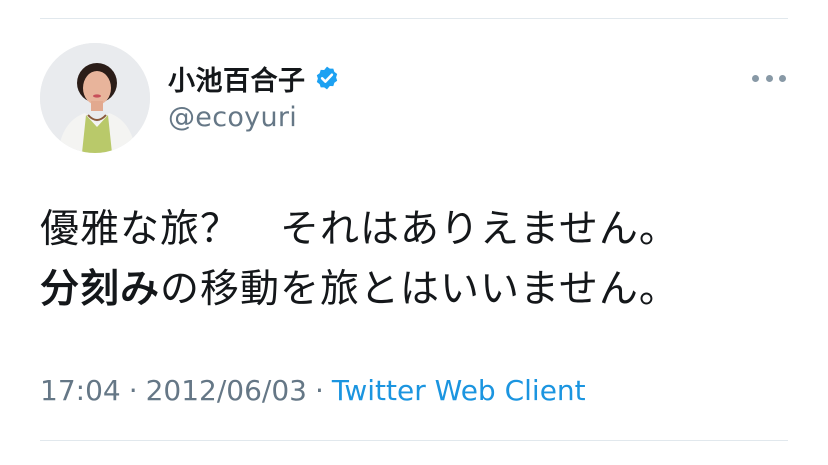  Describe the element at coordinates (226, 390) in the screenshot. I see `tweet-date: 2012/06/03` at that location.